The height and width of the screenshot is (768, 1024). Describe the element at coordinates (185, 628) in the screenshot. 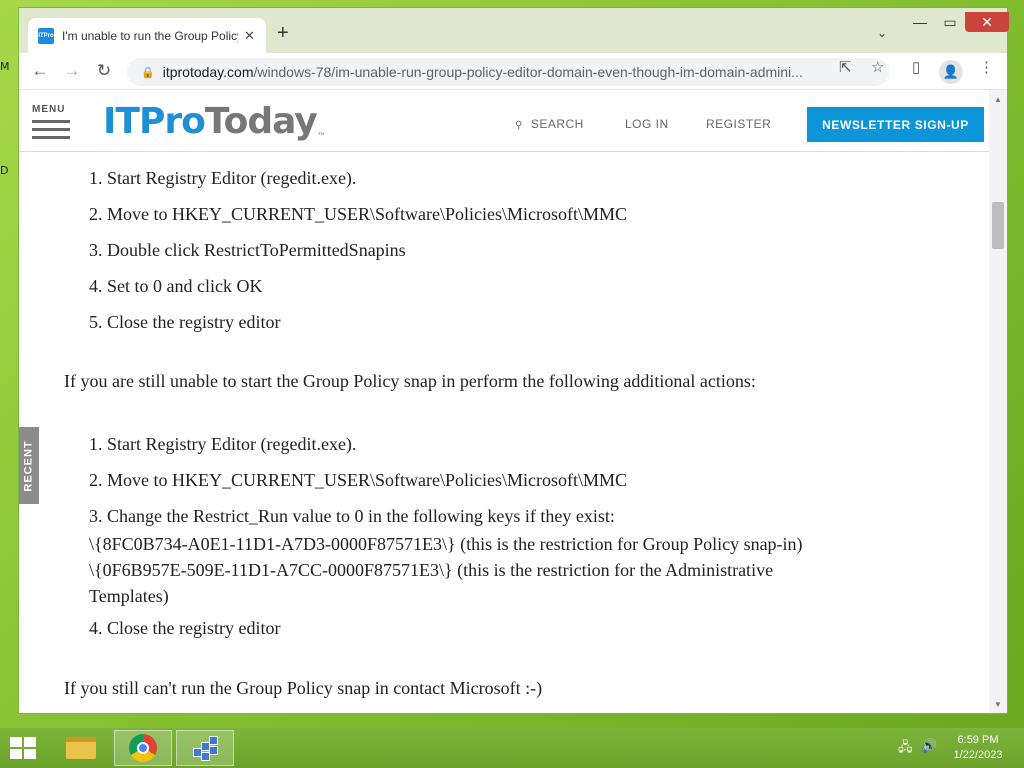

I see `list-item: 4. Close the registry editor` at that location.